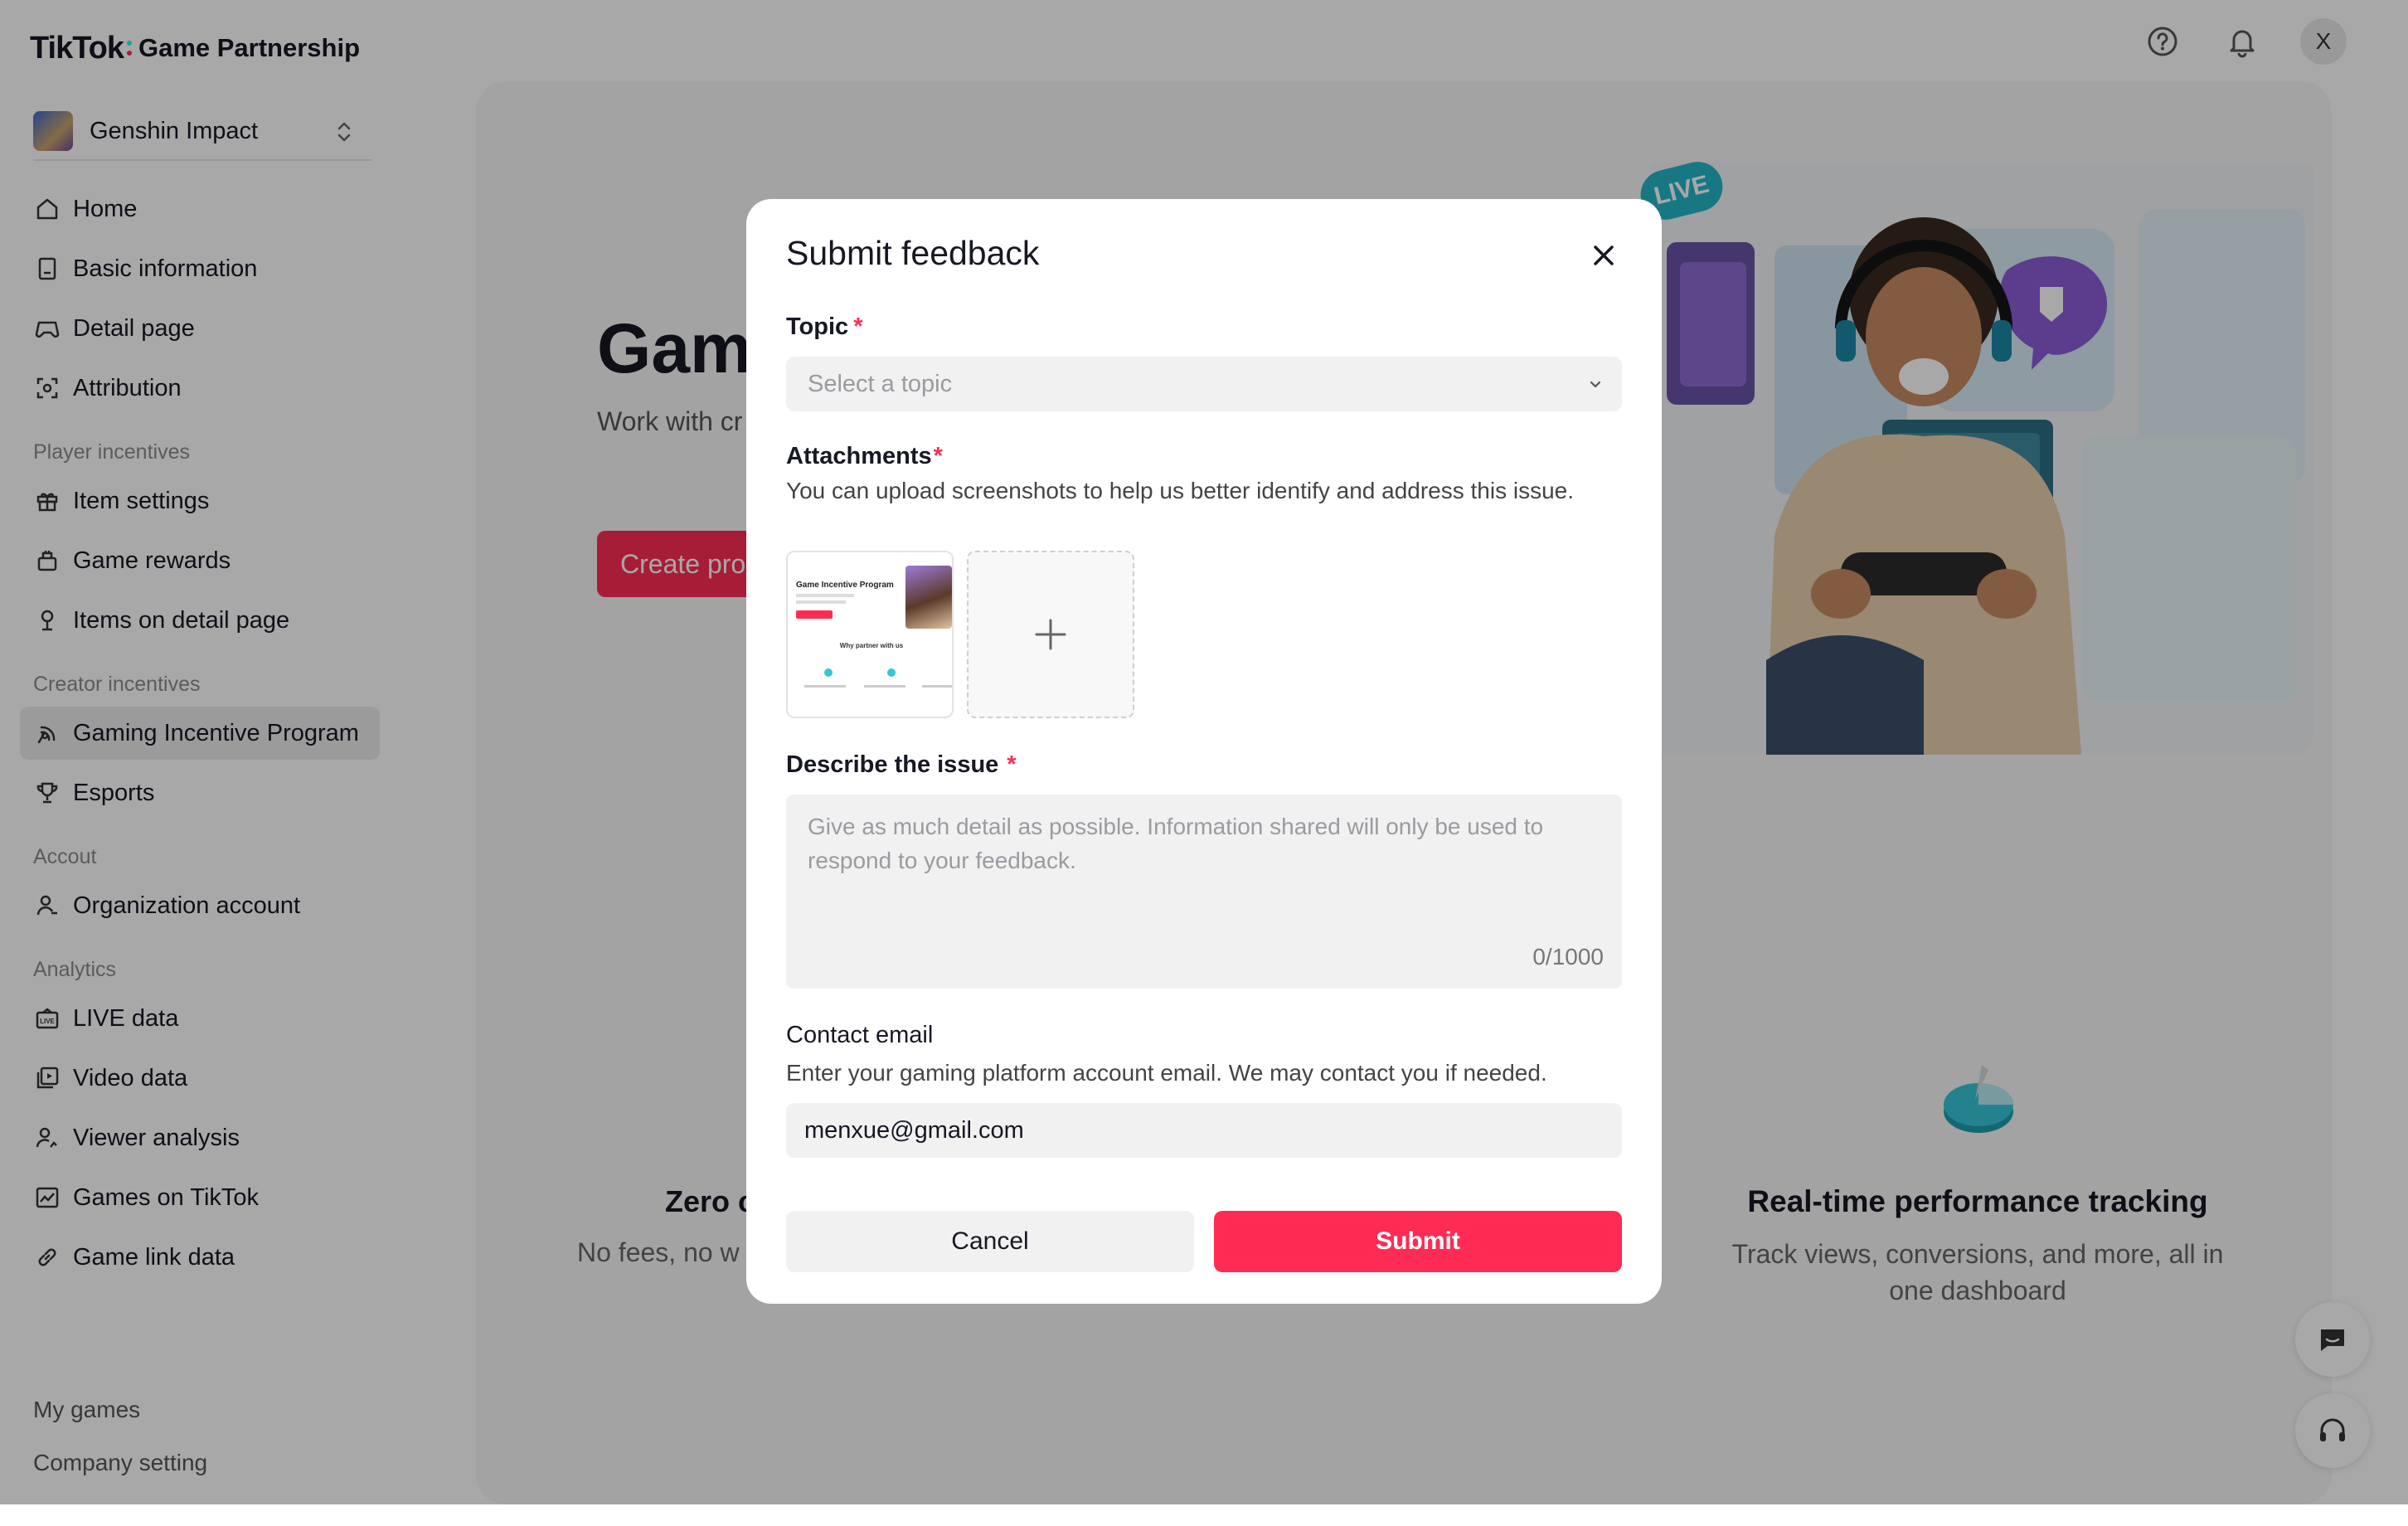 This screenshot has height=1526, width=2408. What do you see at coordinates (872, 645) in the screenshot?
I see `thumbnail-section: Why partner with us` at bounding box center [872, 645].